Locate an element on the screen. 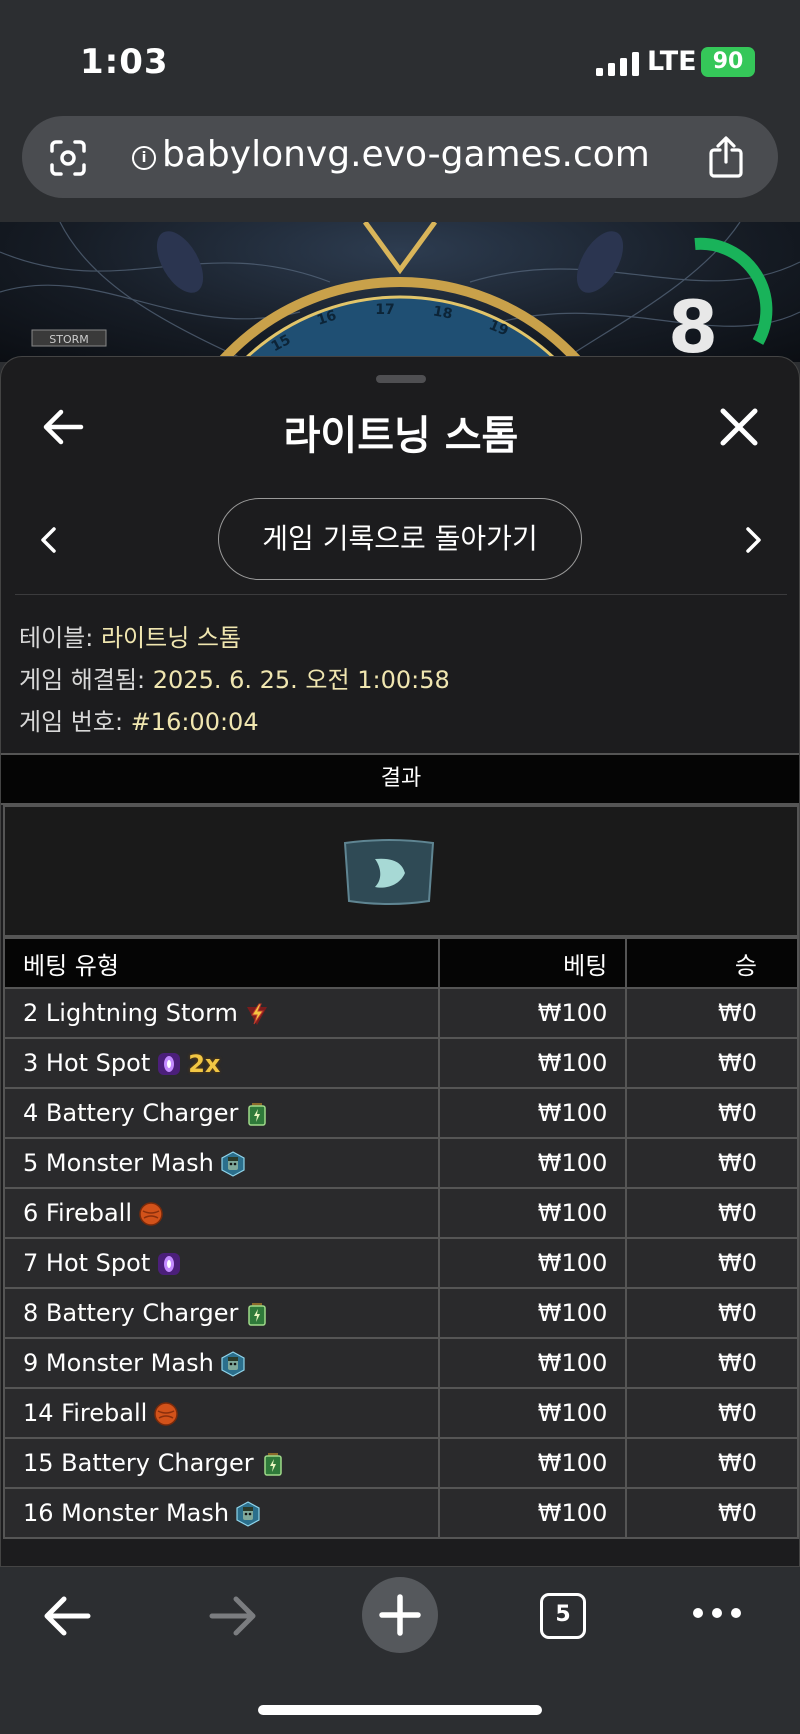 The height and width of the screenshot is (1734, 800). status-time: 1:03 is located at coordinates (124, 62).